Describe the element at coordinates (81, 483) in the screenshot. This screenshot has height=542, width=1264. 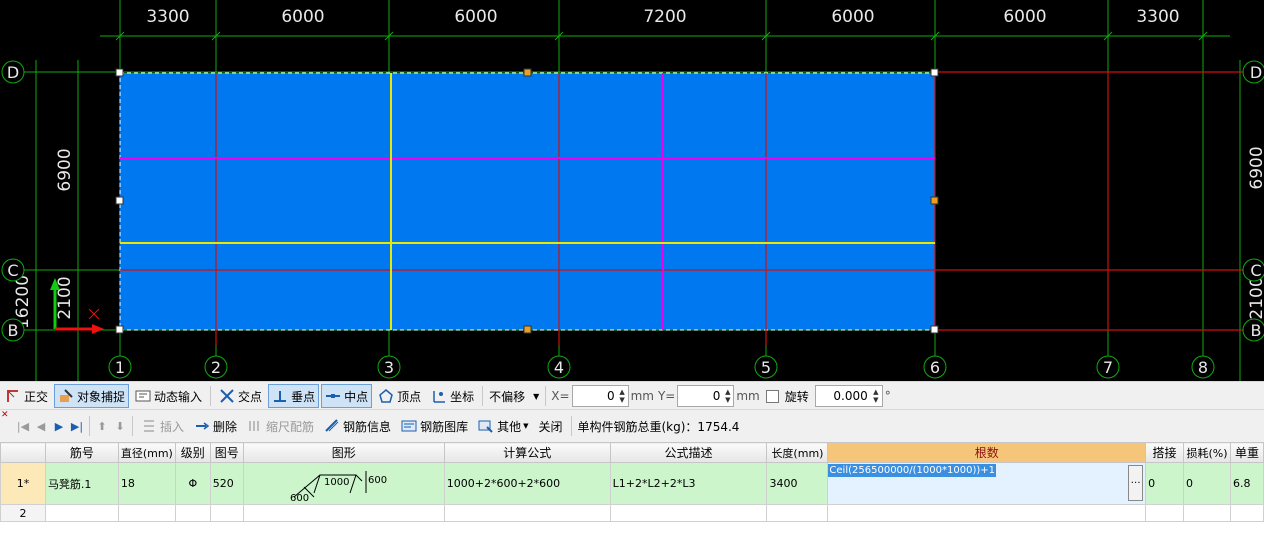
I see `cell-bar-name: 马凳筋.1` at that location.